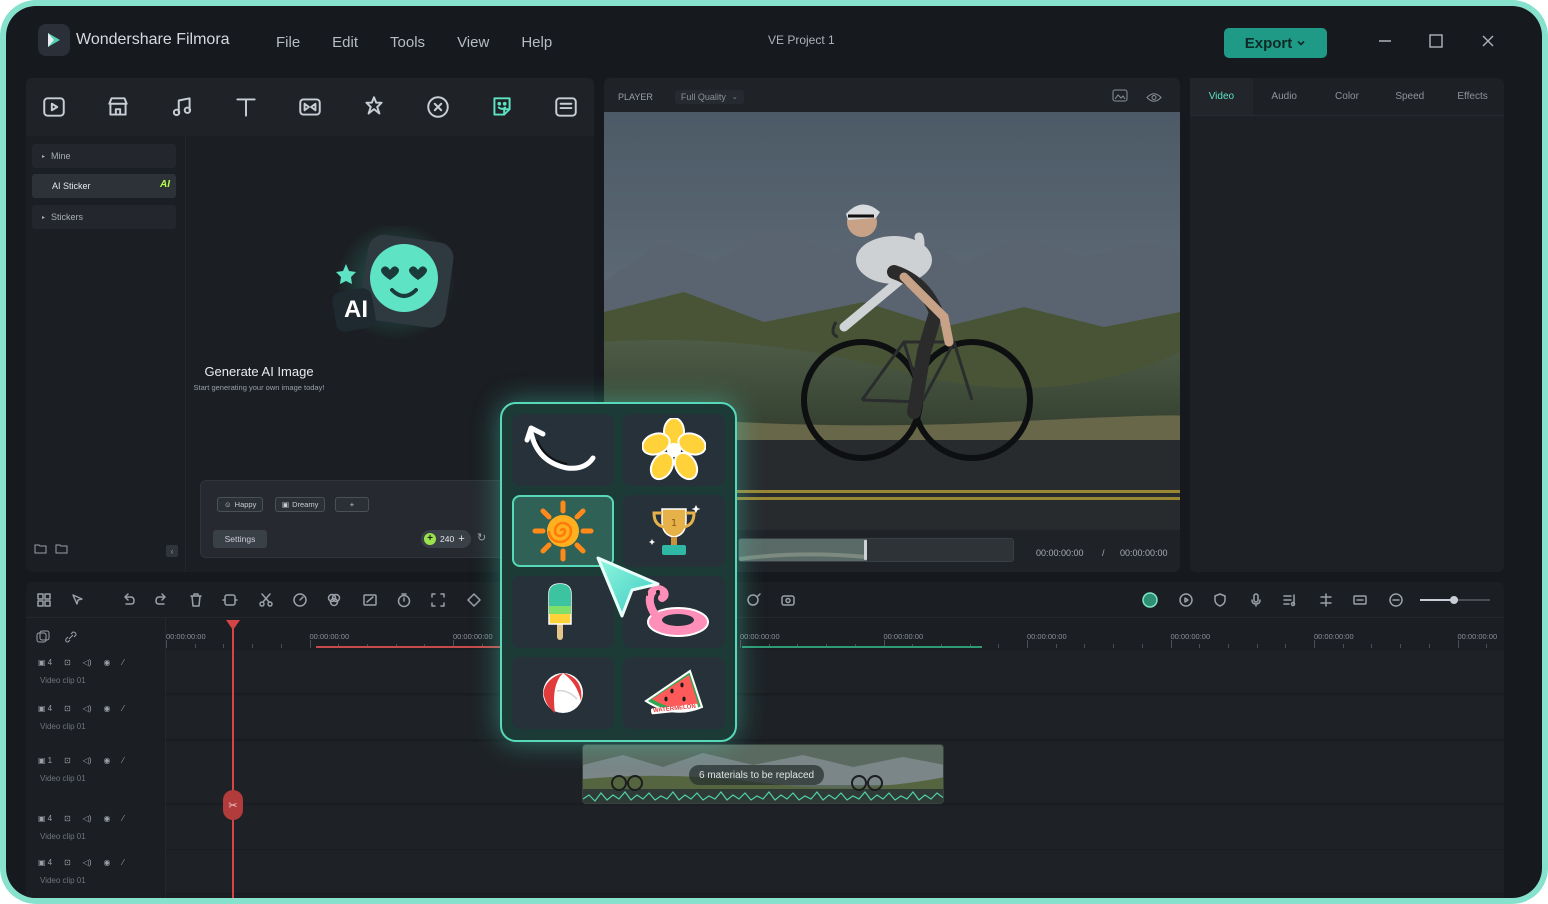  What do you see at coordinates (240, 539) in the screenshot?
I see `settings-button: Settings` at bounding box center [240, 539].